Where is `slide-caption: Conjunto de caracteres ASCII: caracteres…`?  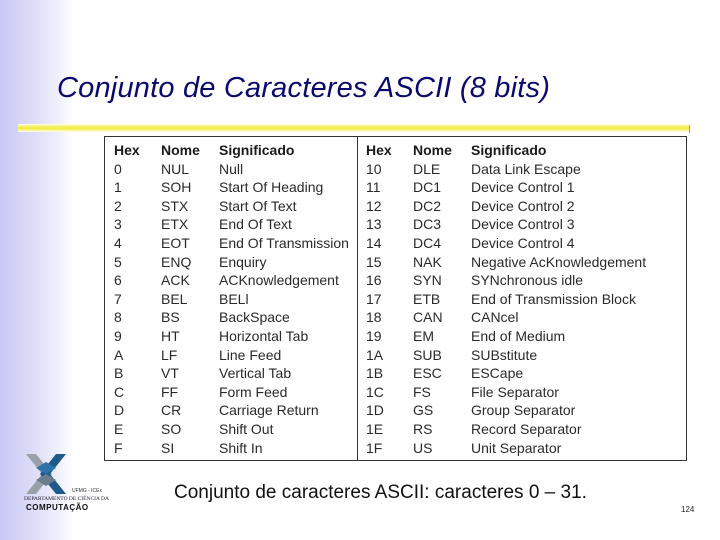 slide-caption: Conjunto de caracteres ASCII: caracteres… is located at coordinates (380, 492).